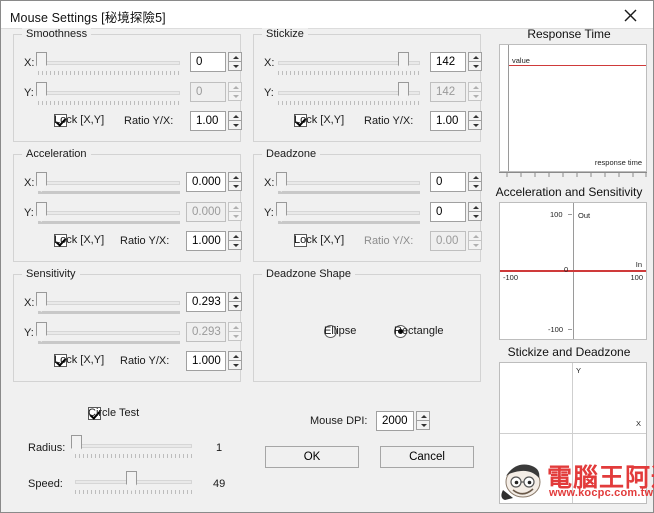 Image resolution: width=654 pixels, height=513 pixels. What do you see at coordinates (51, 274) in the screenshot?
I see `group-sensitivity-title: Sensitivity` at bounding box center [51, 274].